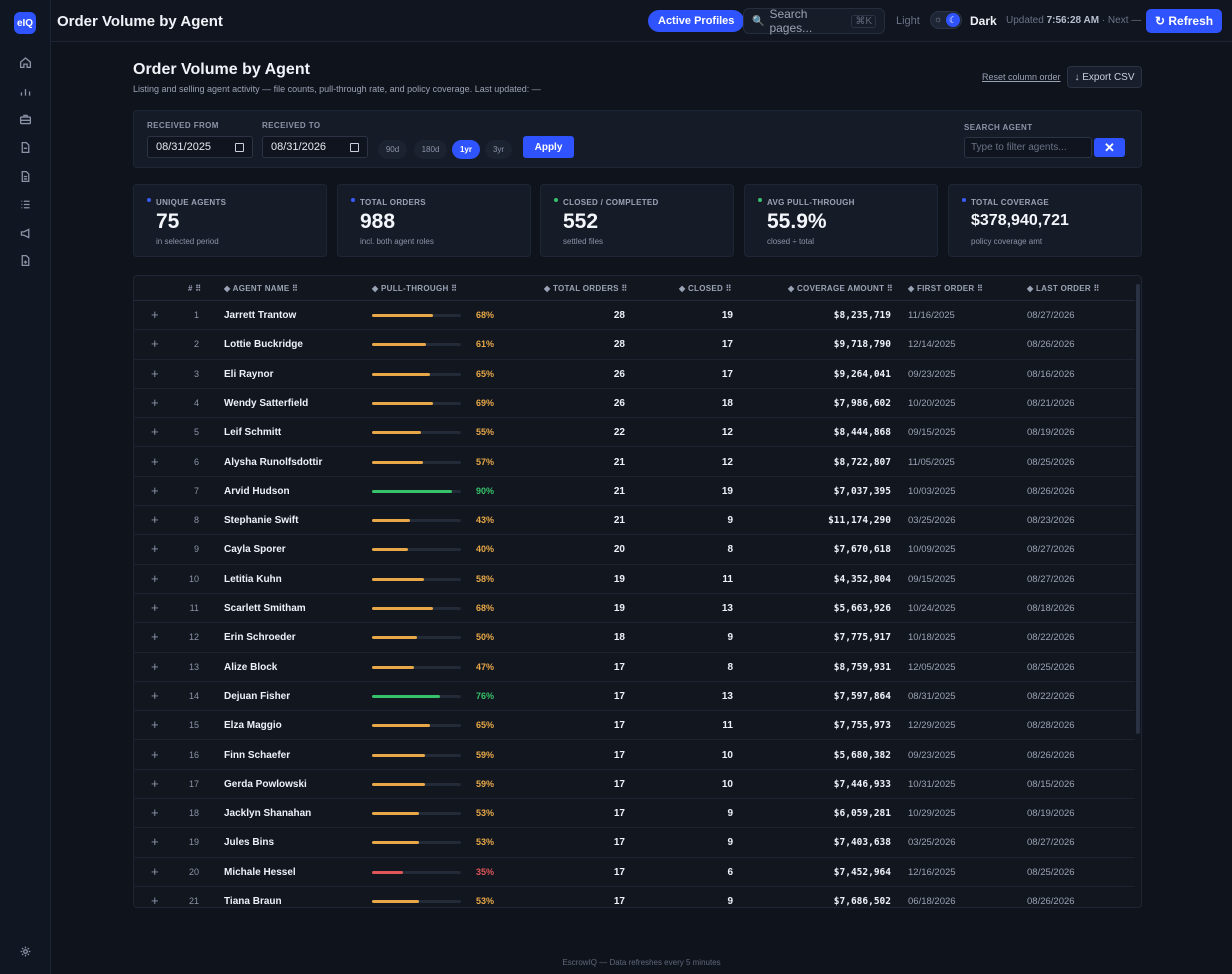 This screenshot has height=974, width=1232. Describe the element at coordinates (466, 149) in the screenshot. I see `range-1yr-button: 1yr` at that location.